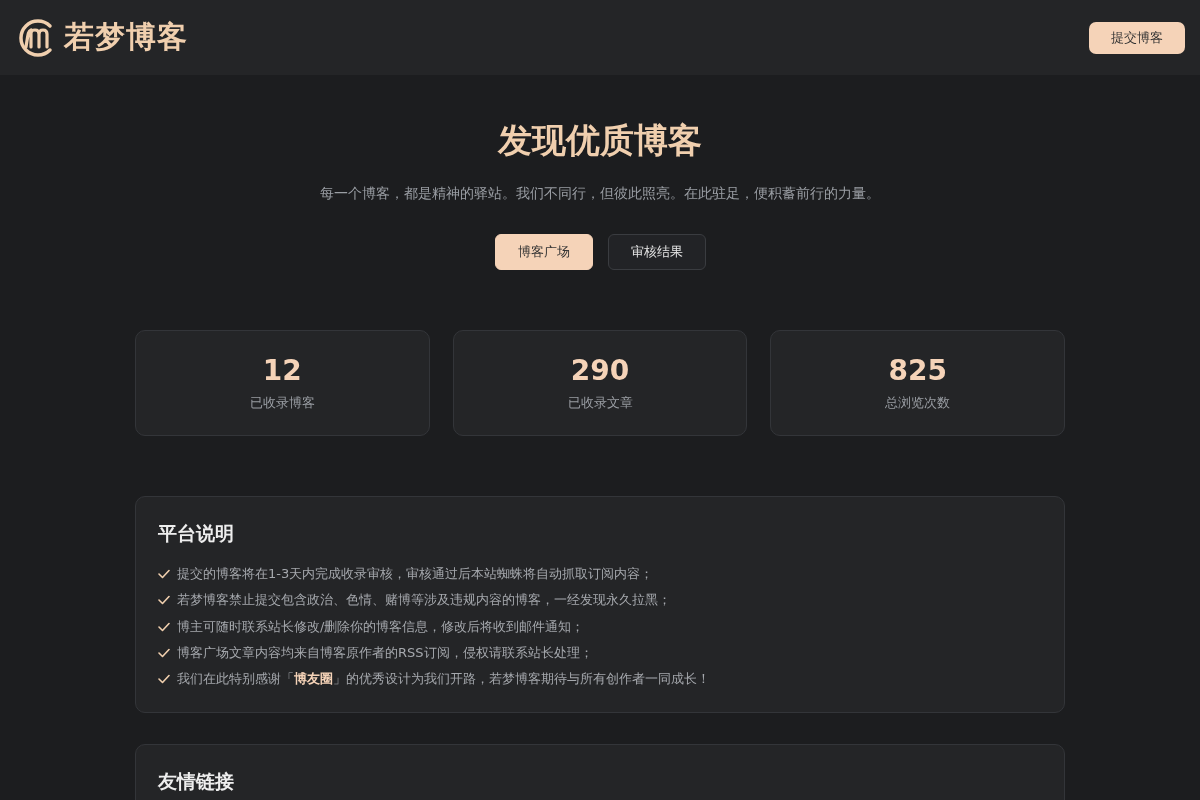 The image size is (1200, 800). What do you see at coordinates (424, 600) in the screenshot?
I see `notice-text: 若梦博客禁止提交包含政治、色情、赌博等涉及违规内容的博客，一经发现永久拉黑；` at bounding box center [424, 600].